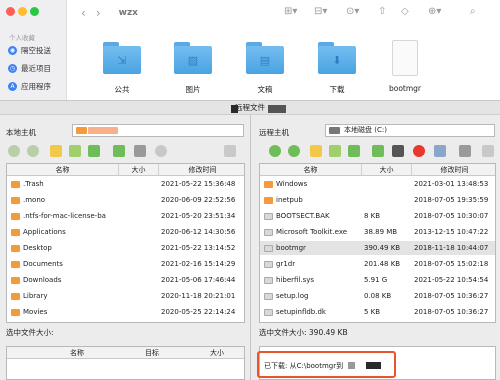 Image resolution: width=500 pixels, height=380 pixels. Describe the element at coordinates (125, 184) in the screenshot. I see `table-row: .Trash 2021-05-22 15:36:48` at that location.